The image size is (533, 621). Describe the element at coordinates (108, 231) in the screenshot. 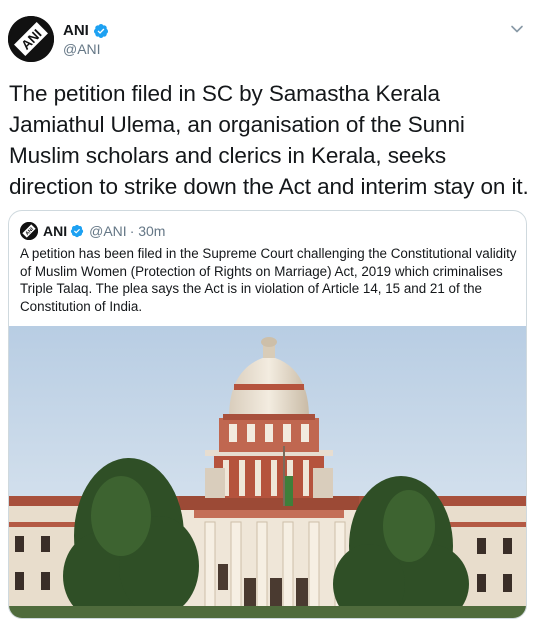

I see `quoted-author-handle: @ANI` at that location.